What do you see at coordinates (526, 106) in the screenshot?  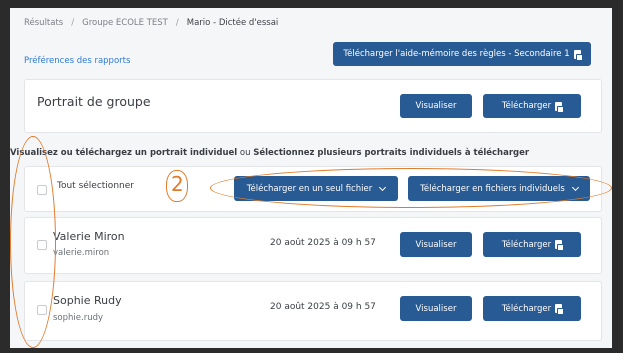 I see `group-download-label: Télécharger` at bounding box center [526, 106].